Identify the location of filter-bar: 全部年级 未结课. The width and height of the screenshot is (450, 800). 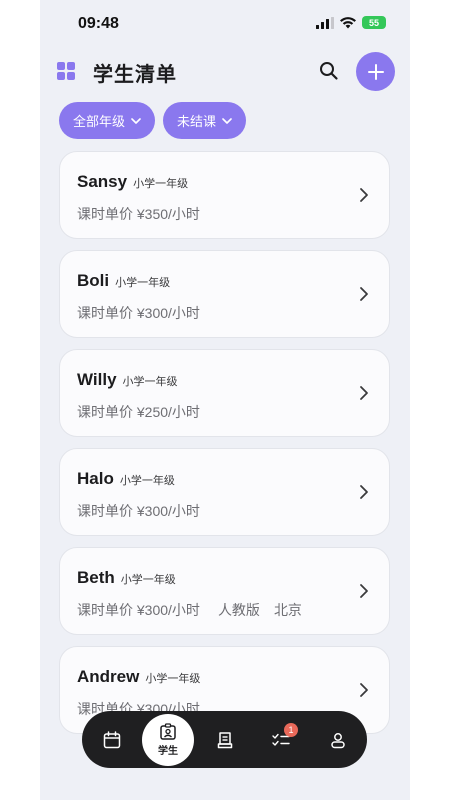
(153, 120).